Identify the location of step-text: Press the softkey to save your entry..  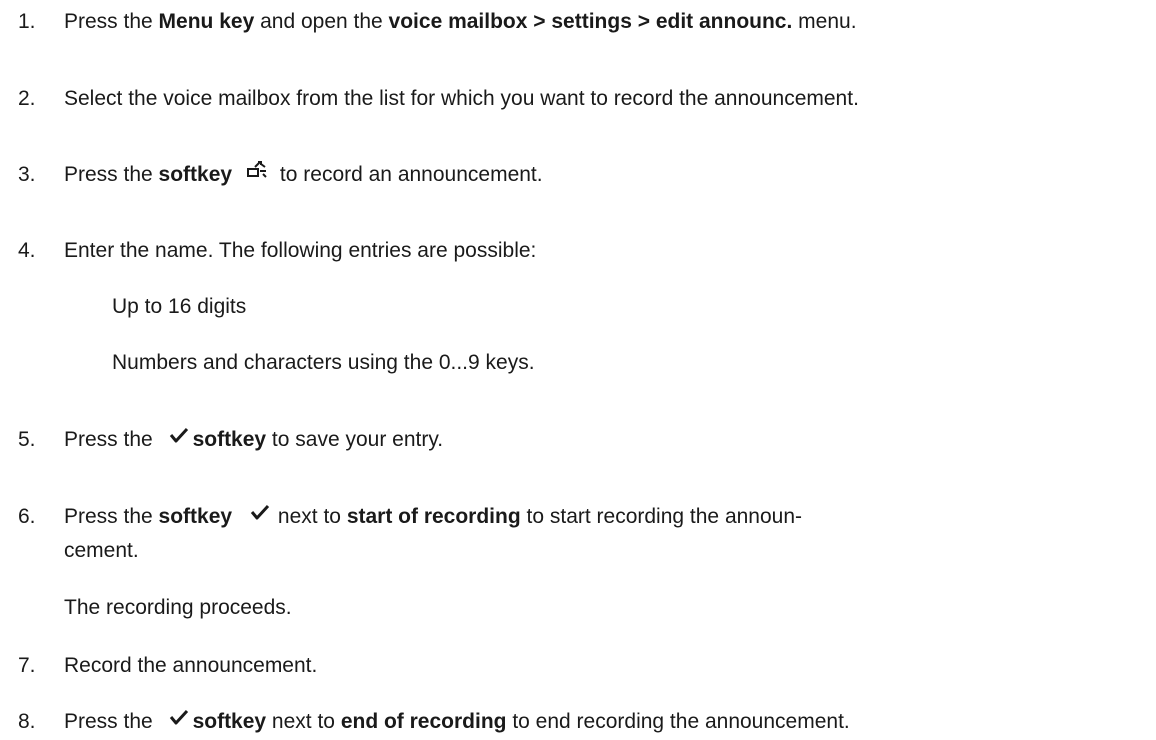
(254, 438).